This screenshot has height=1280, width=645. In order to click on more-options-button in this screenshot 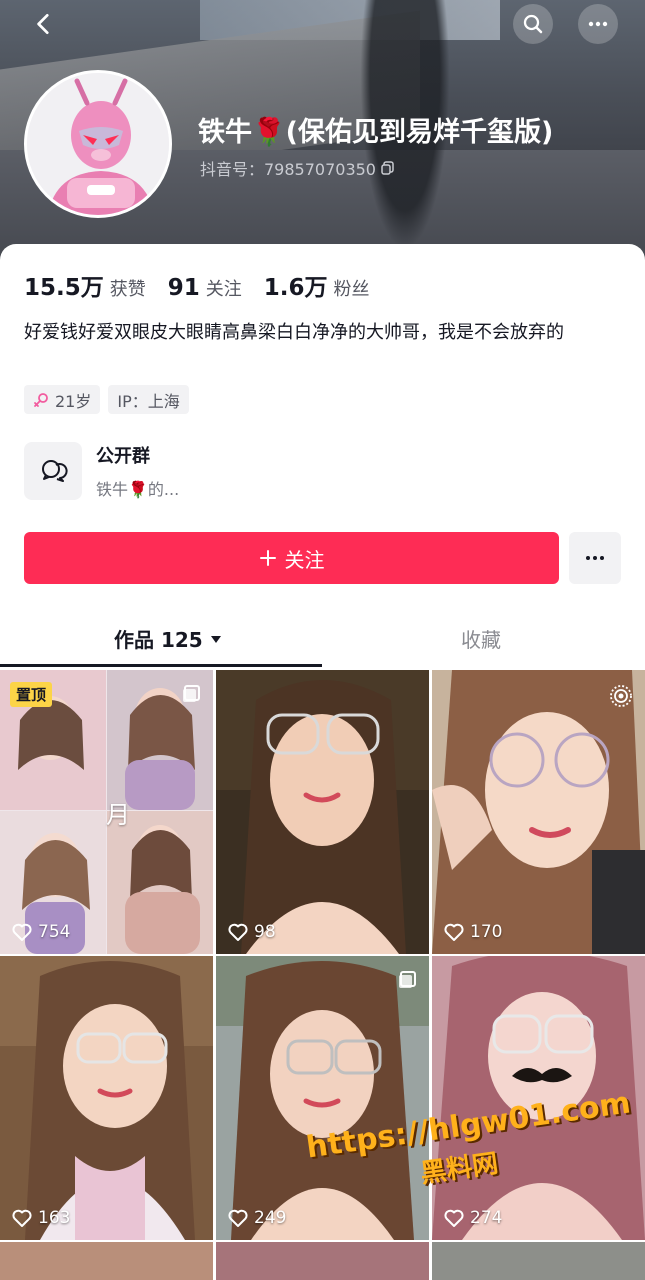, I will do `click(598, 24)`.